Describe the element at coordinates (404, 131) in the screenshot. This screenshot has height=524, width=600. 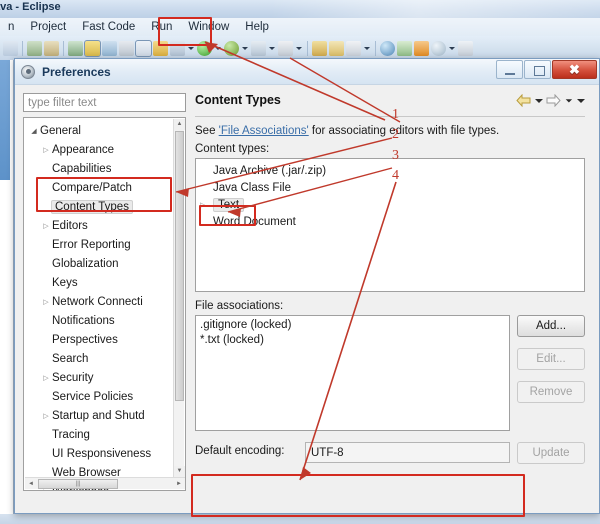
I see `hint-suffix: for associating editors with file types.` at that location.